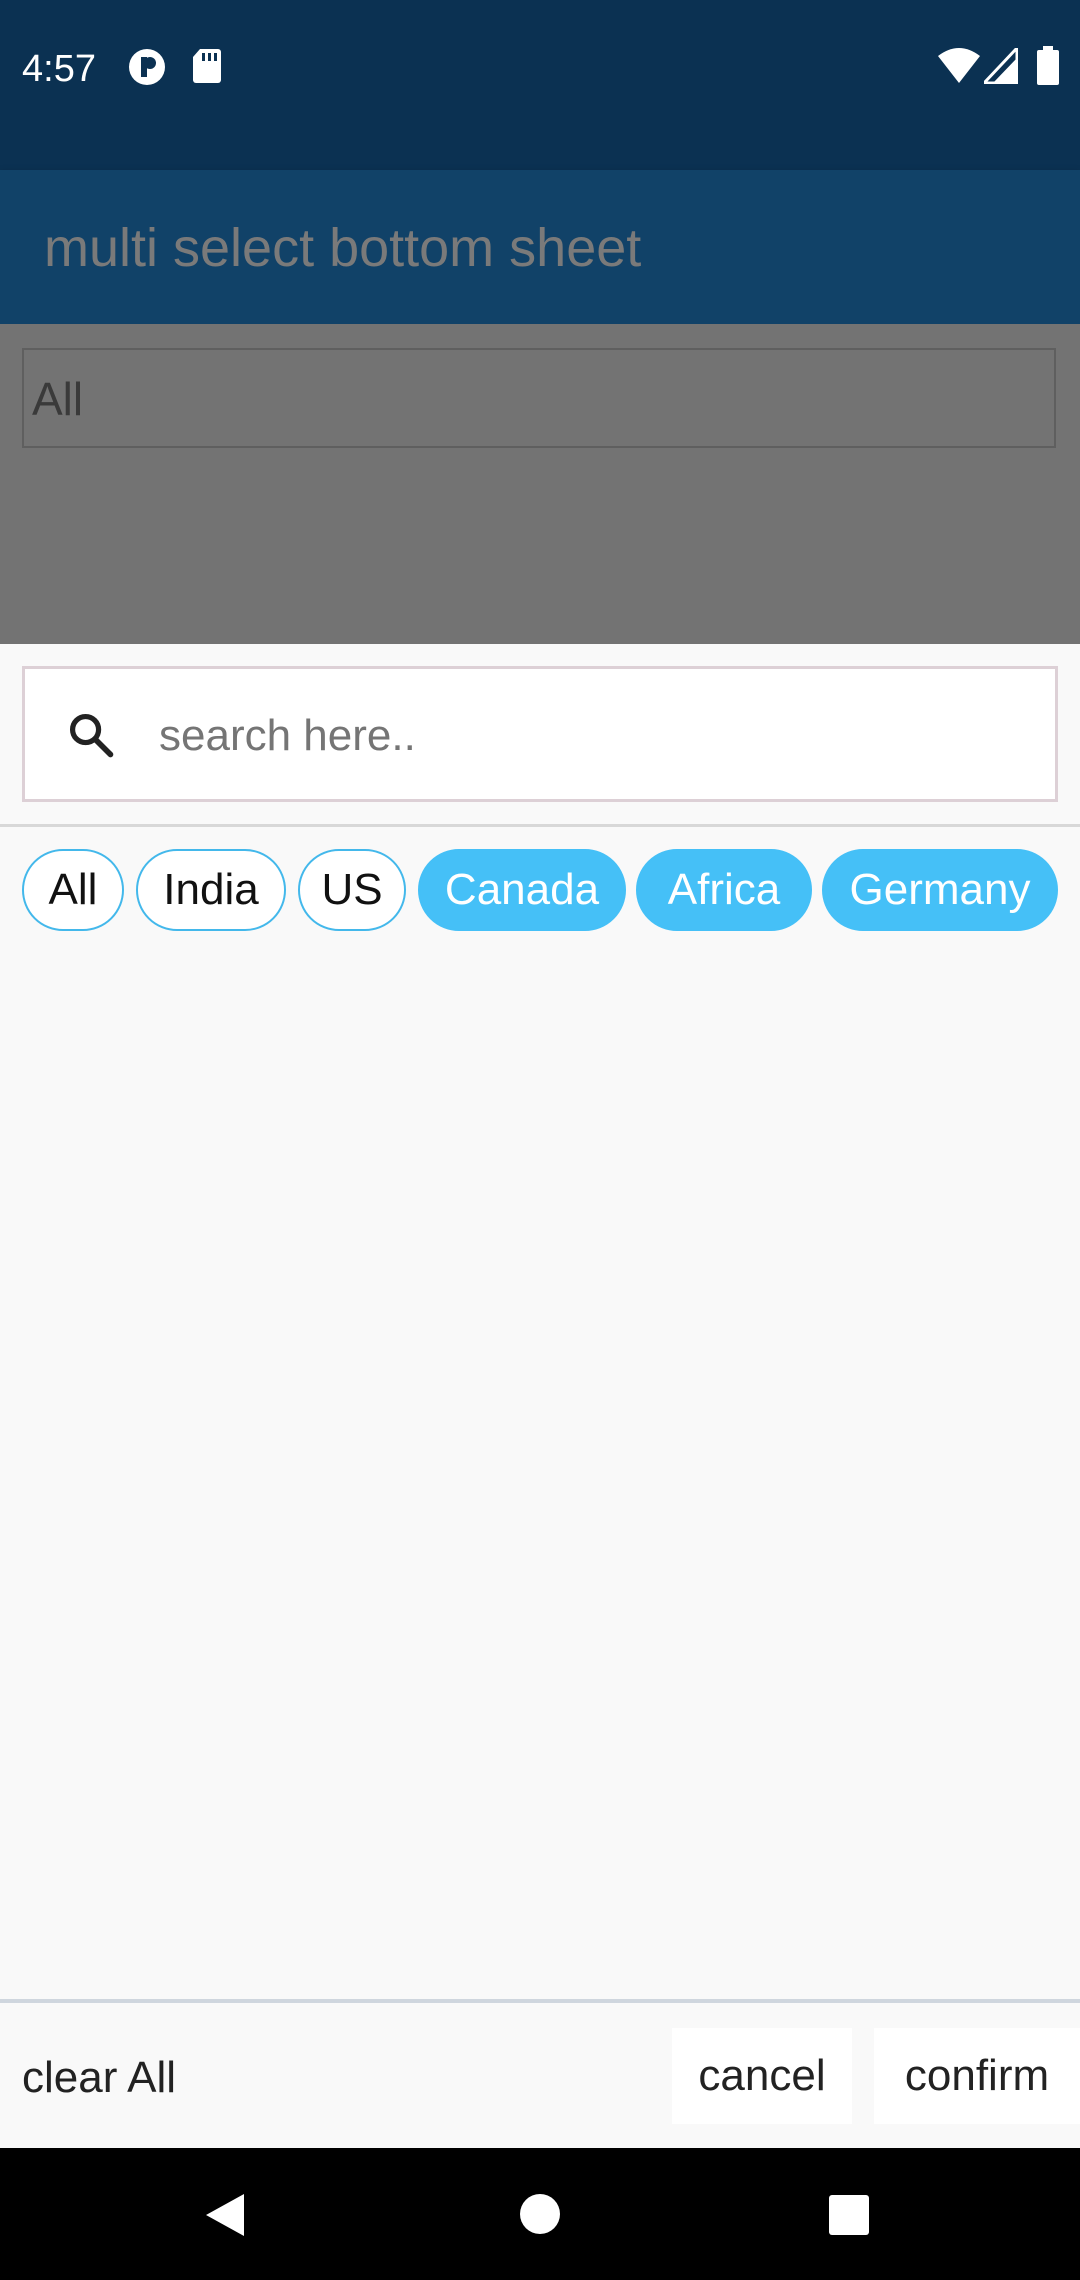 The image size is (1080, 2280). I want to click on navigation-bar, so click(540, 2214).